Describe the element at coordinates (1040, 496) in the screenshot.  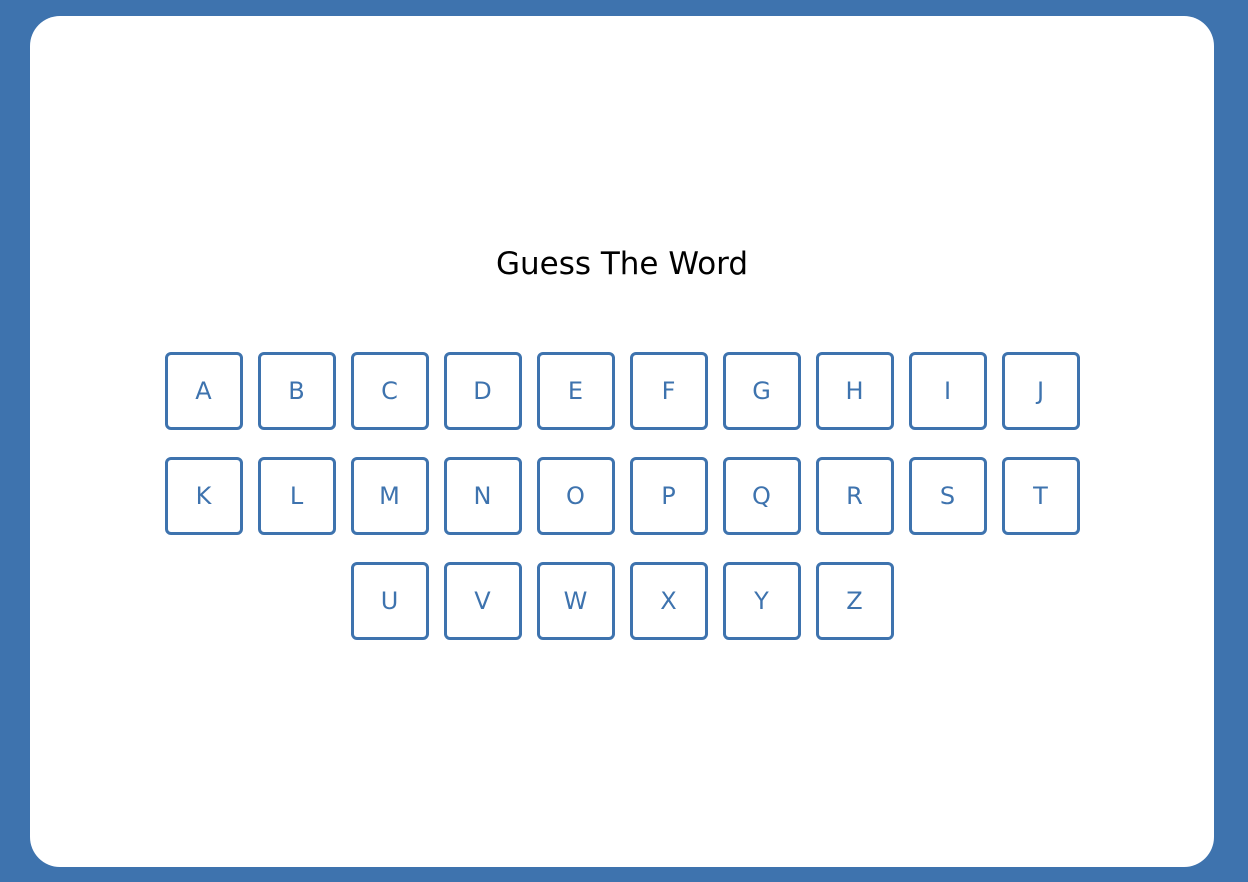
I see `letter-key-t: T` at that location.